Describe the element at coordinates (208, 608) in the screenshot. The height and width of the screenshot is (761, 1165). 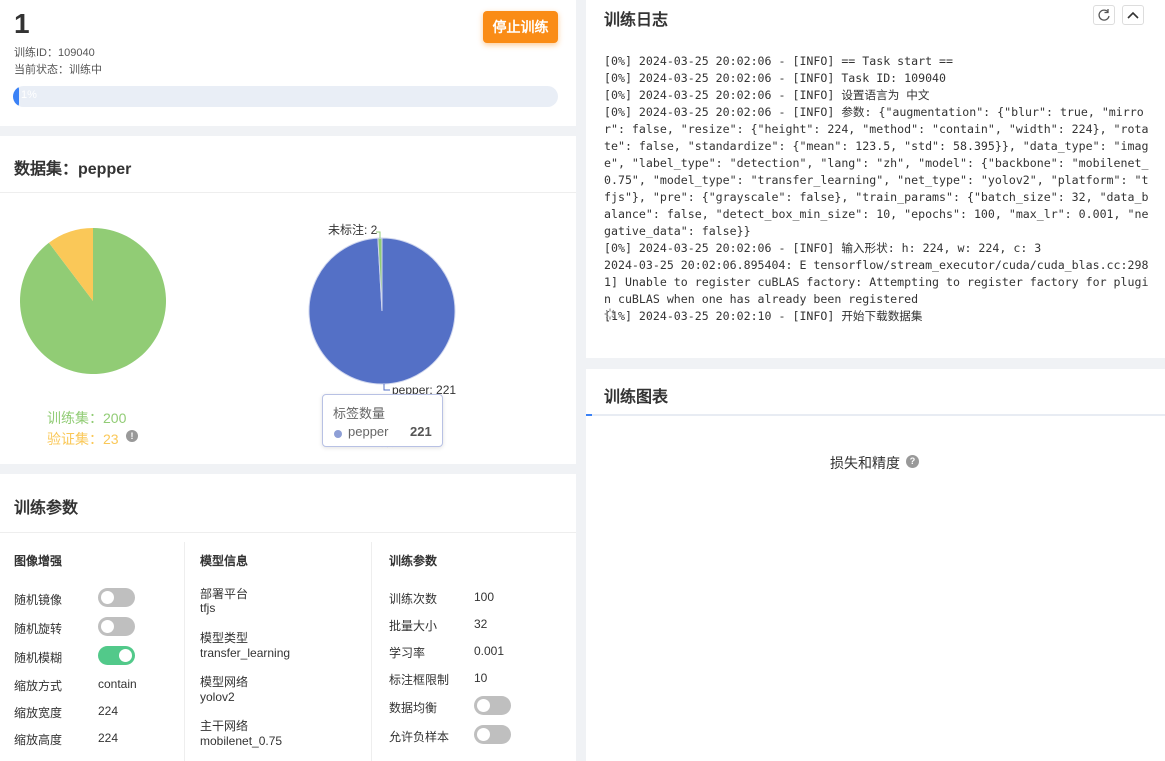
I see `platform-value: tfjs` at that location.